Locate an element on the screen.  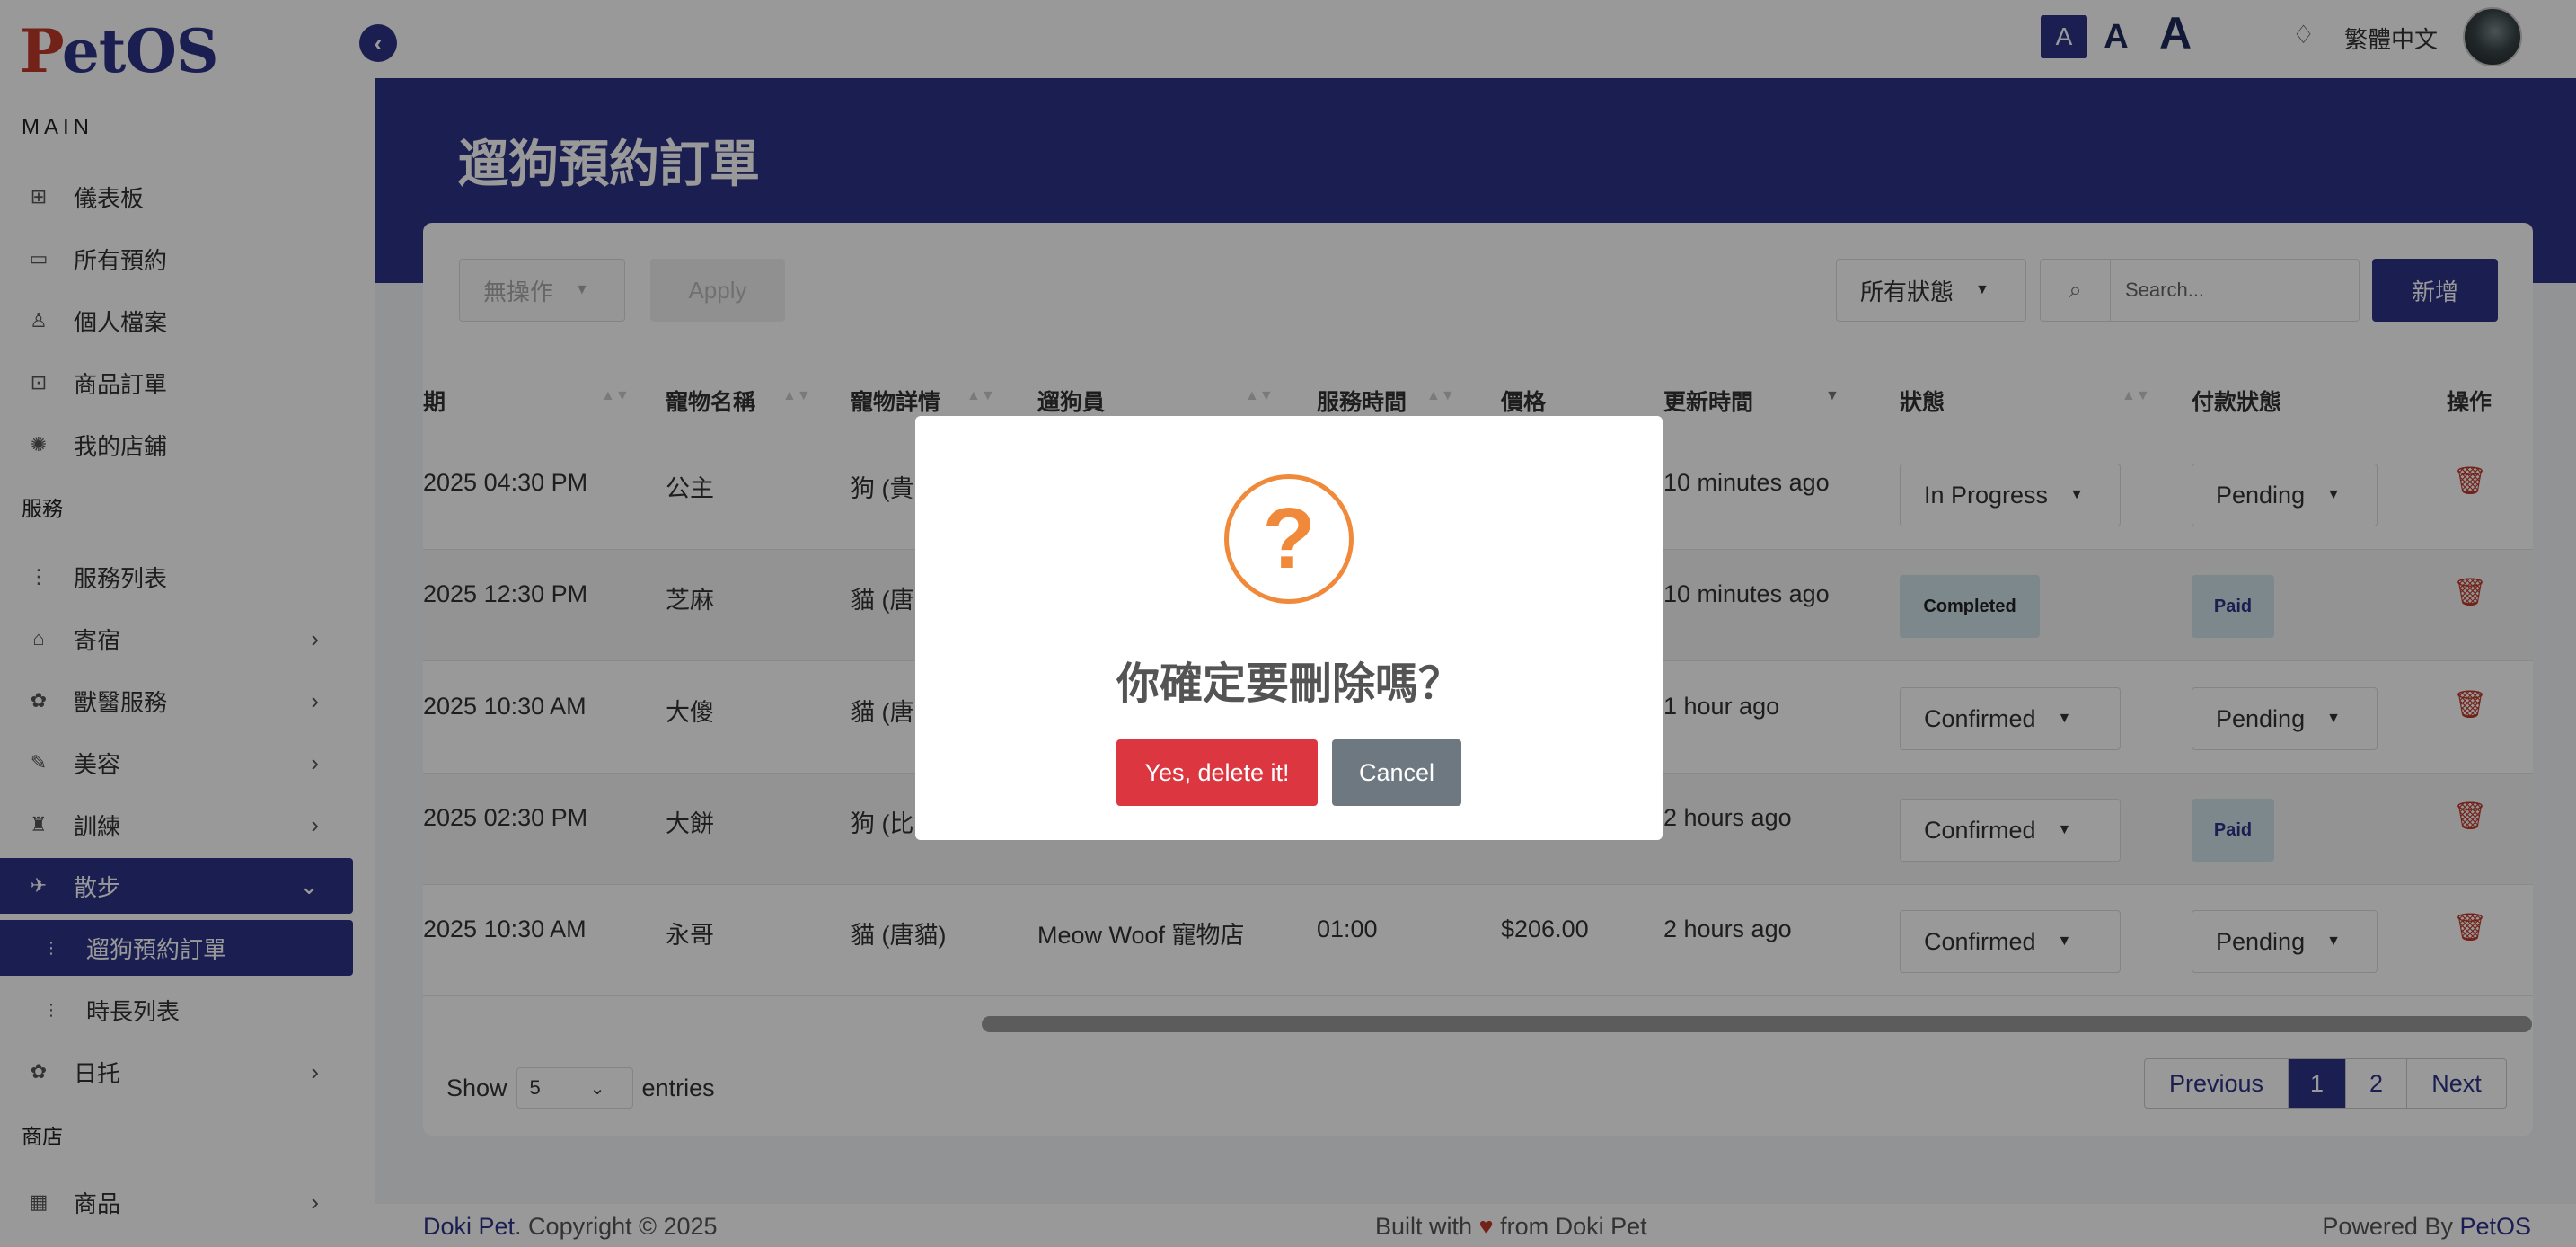
confirm-delete-dialog: ? 你確定要刪除嗎？ Yes, delete it! Cancel is located at coordinates (1289, 628).